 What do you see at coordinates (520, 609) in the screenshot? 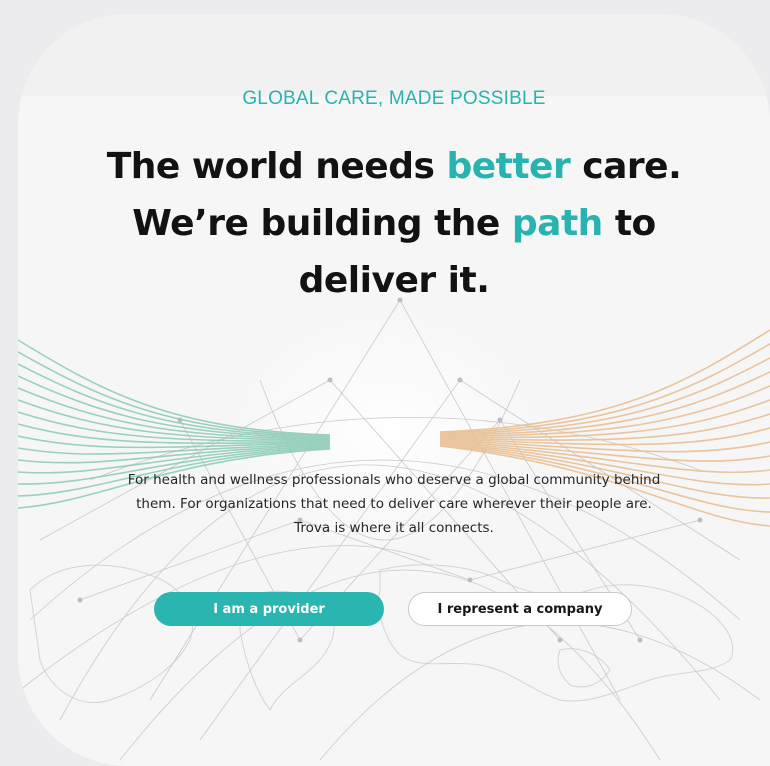
I see `company-button: I represent a company` at bounding box center [520, 609].